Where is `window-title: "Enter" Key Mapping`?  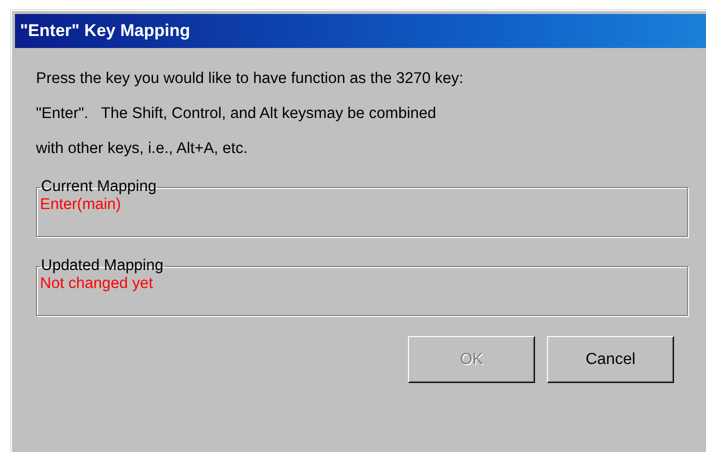
window-title: "Enter" Key Mapping is located at coordinates (105, 31).